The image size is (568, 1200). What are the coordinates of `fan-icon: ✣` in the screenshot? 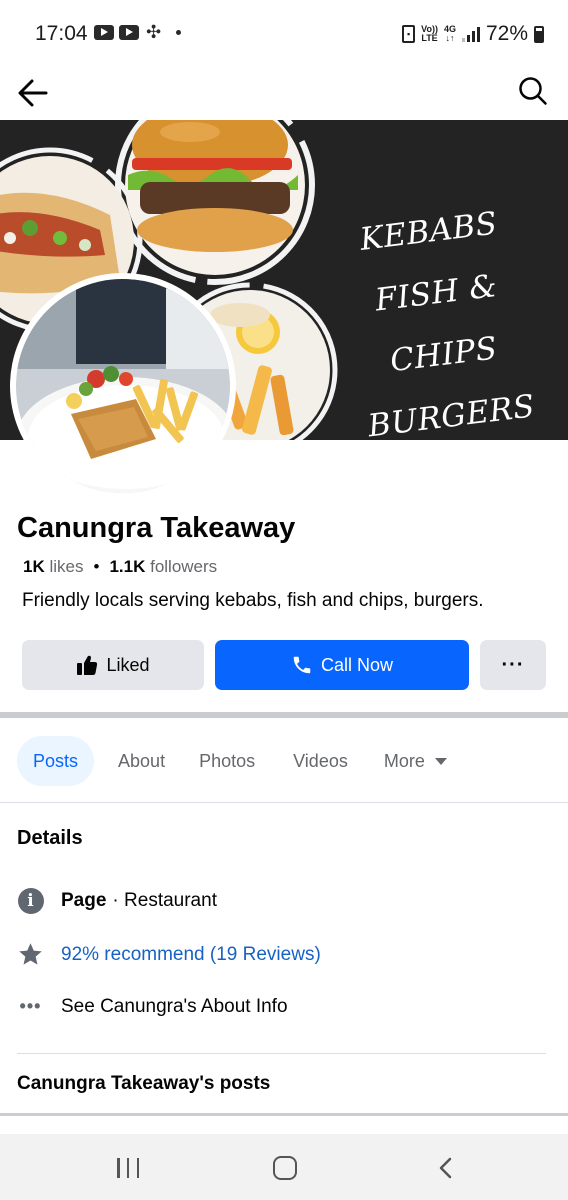 It's located at (154, 32).